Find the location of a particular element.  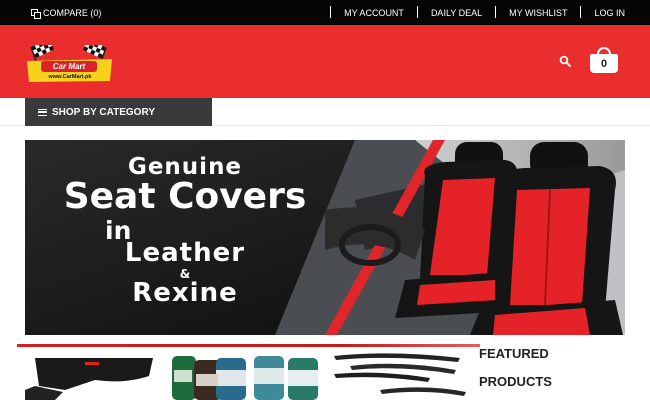

search-icon is located at coordinates (565, 61).